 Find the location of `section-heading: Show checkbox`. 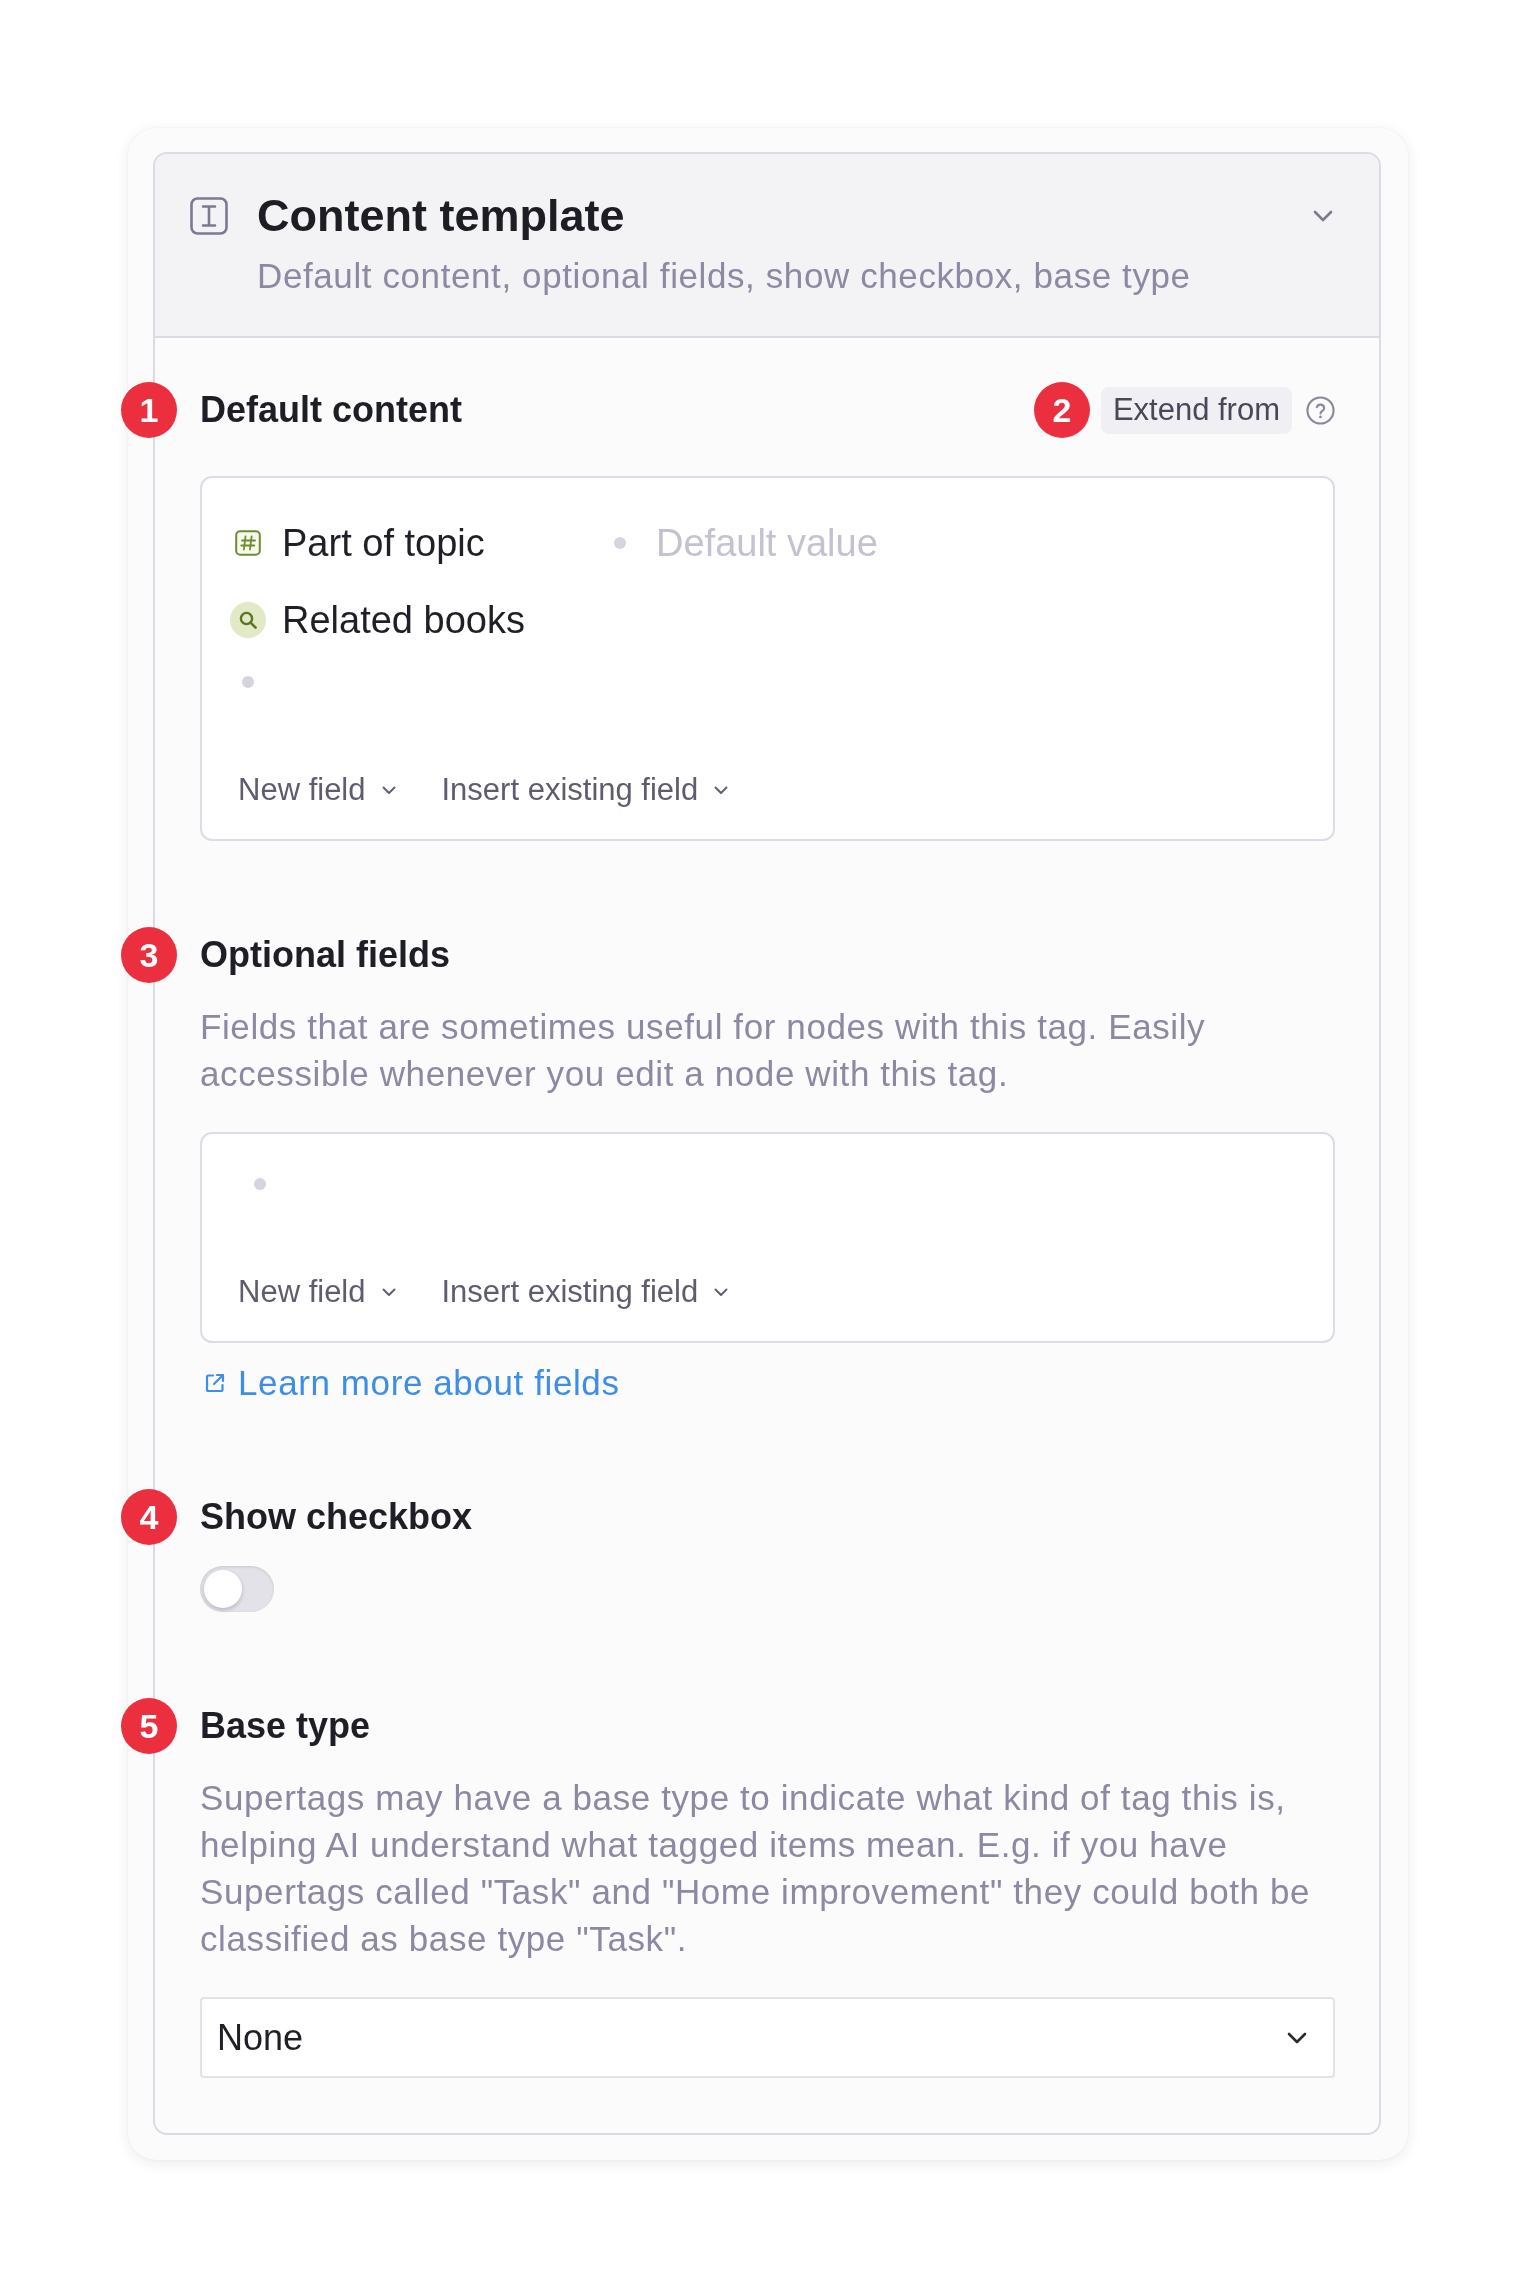

section-heading: Show checkbox is located at coordinates (336, 1517).